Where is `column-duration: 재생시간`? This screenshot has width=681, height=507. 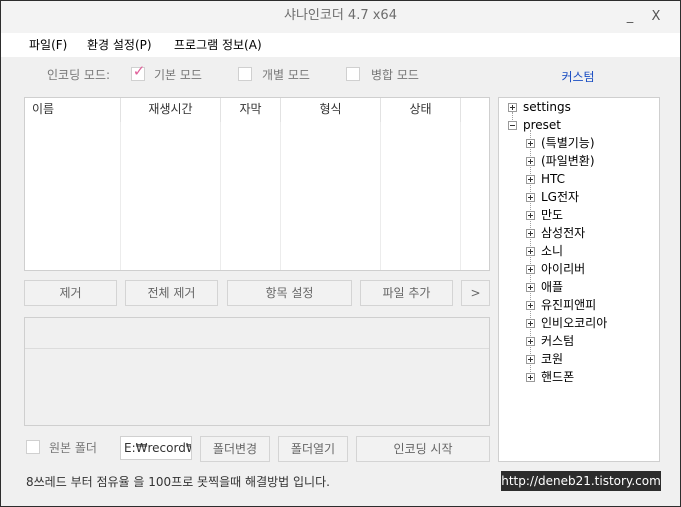
column-duration: 재생시간 is located at coordinates (171, 110).